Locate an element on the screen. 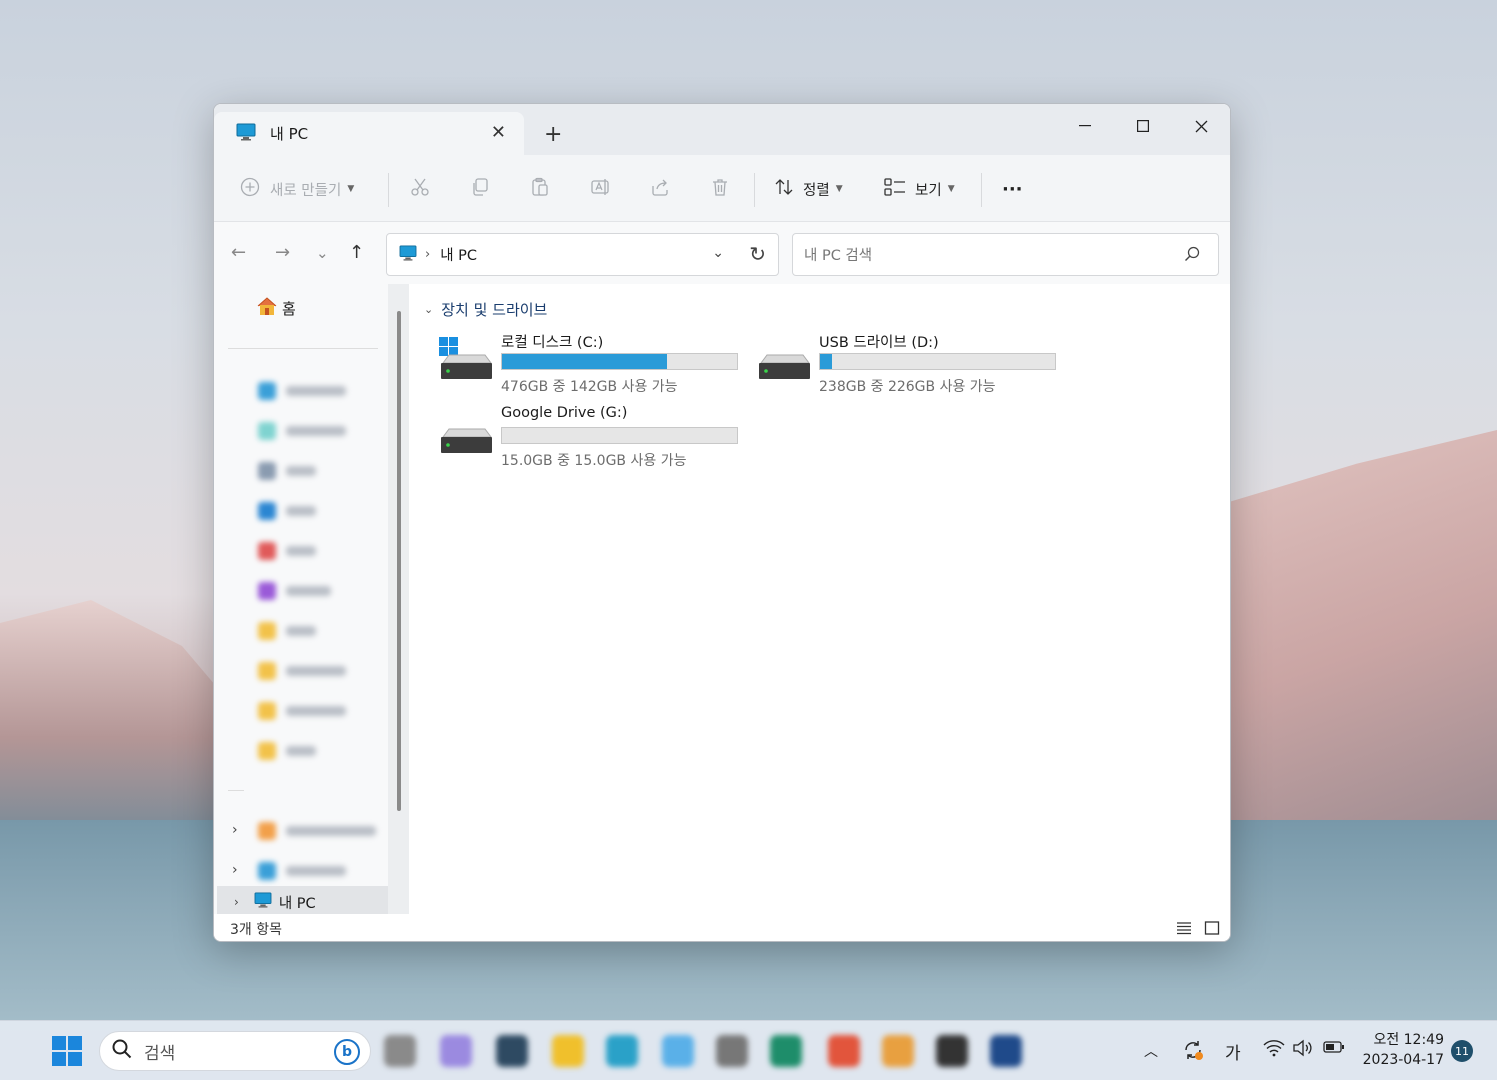  new-button: 새로 만들기 ▼ is located at coordinates (297, 189).